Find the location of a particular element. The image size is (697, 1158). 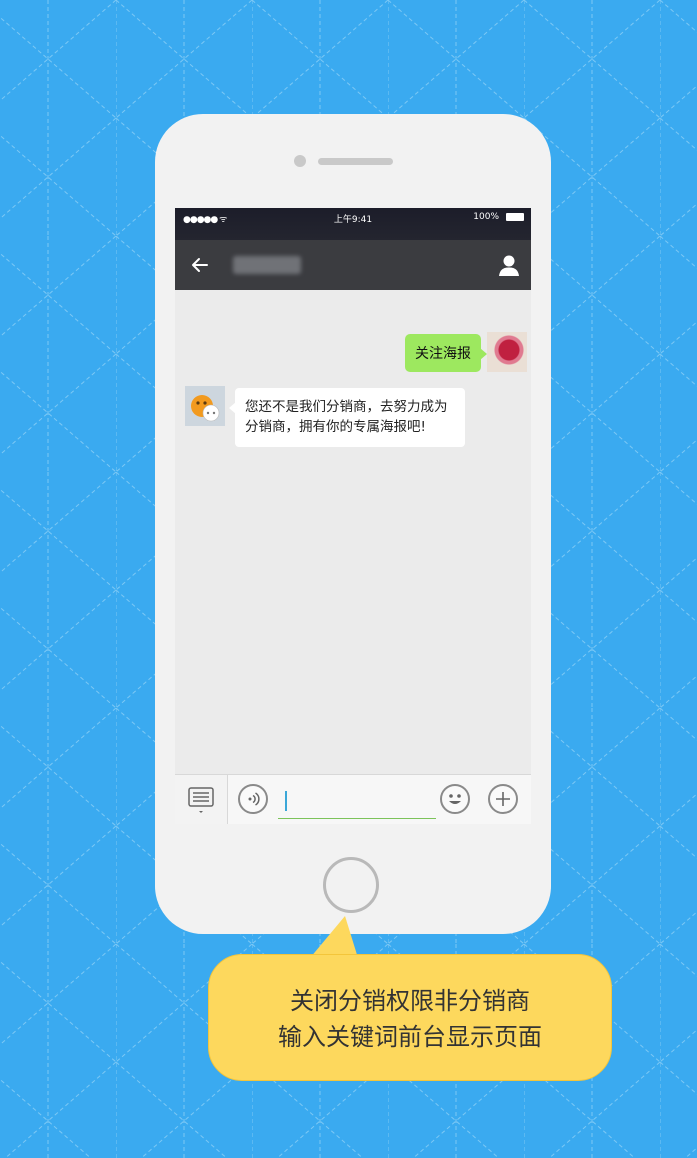

battery-icon is located at coordinates (515, 217).